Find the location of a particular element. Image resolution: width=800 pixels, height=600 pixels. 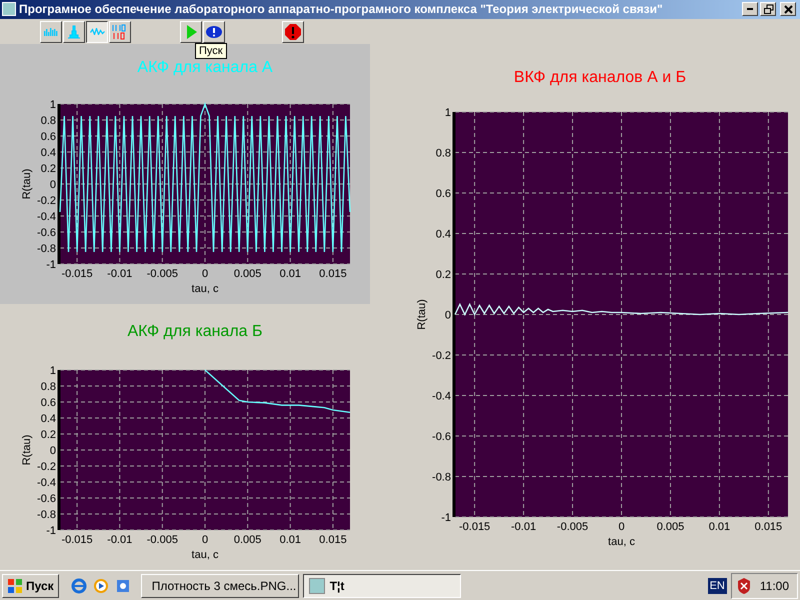

toolbar-button is located at coordinates (97, 31).